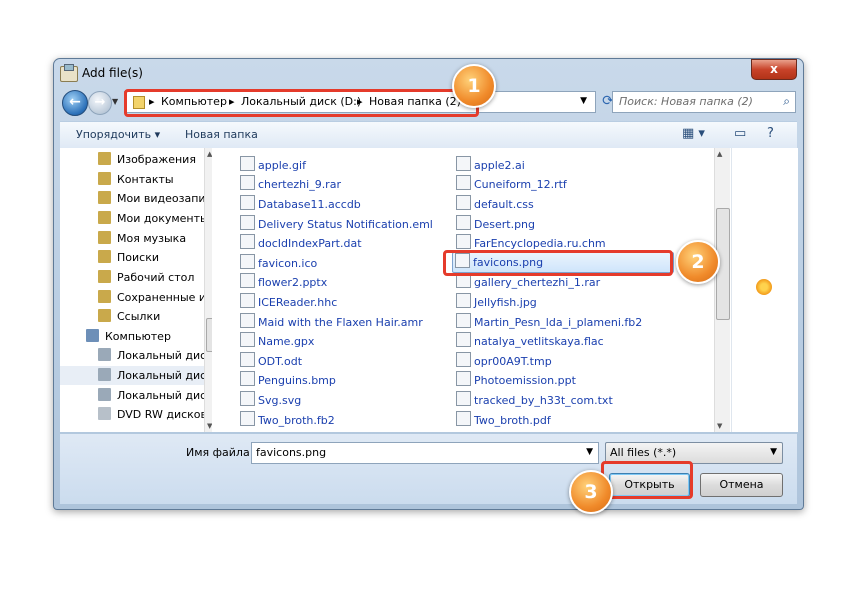 The image size is (860, 611). What do you see at coordinates (69, 73) in the screenshot?
I see `dialog-icon` at bounding box center [69, 73].